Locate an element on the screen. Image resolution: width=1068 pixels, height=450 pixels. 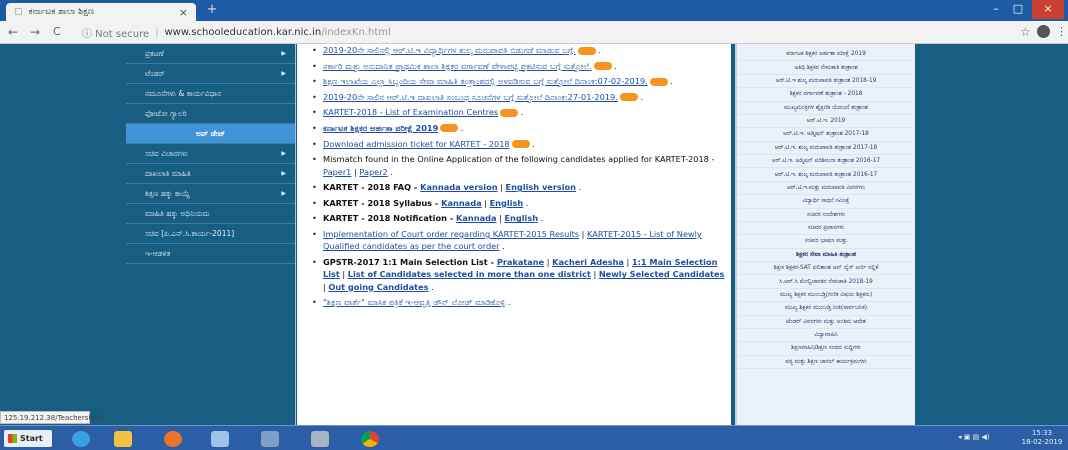
quick-link: ಸಿ.ಆರ್.ಸಿ ಮೇಲ್ವಿಚಾರಕರ ನೇಮಕಾತಿ 2018-19 is located at coordinates (826, 282).